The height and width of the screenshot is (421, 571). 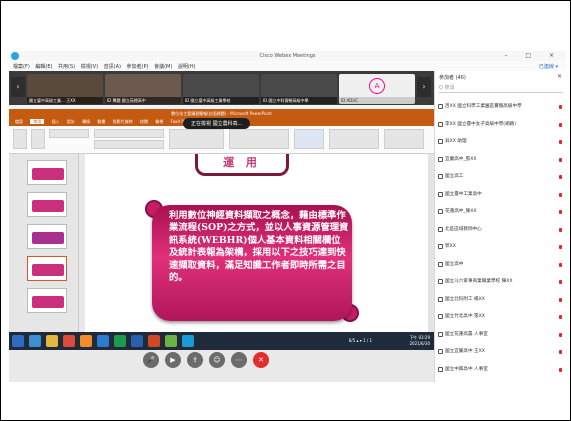 I want to click on participant-item: 花蓮高中_陳XX, so click(x=500, y=212).